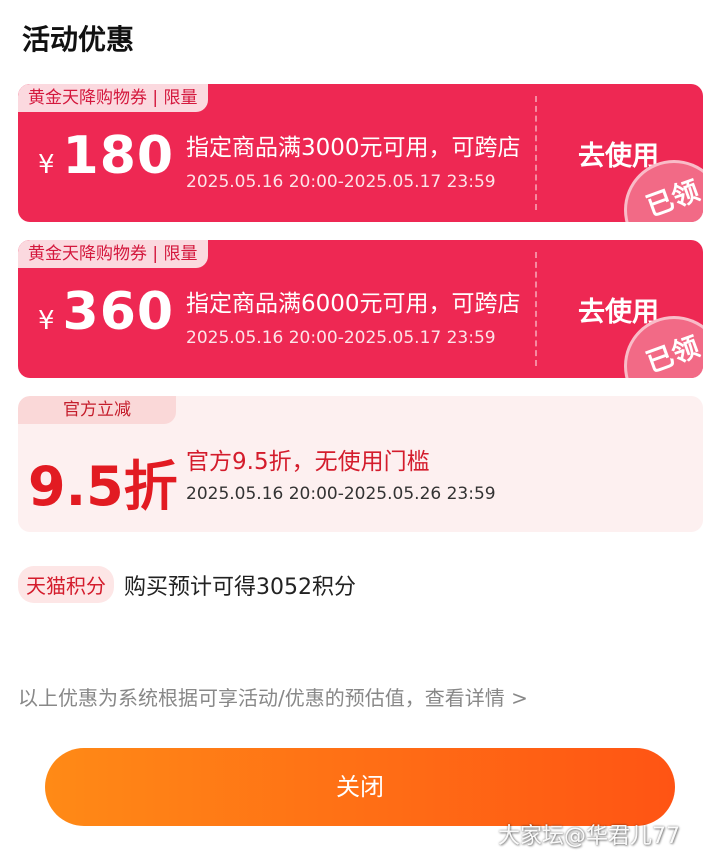 The height and width of the screenshot is (860, 720). What do you see at coordinates (97, 410) in the screenshot?
I see `official-discount-tag: 官方立减` at bounding box center [97, 410].